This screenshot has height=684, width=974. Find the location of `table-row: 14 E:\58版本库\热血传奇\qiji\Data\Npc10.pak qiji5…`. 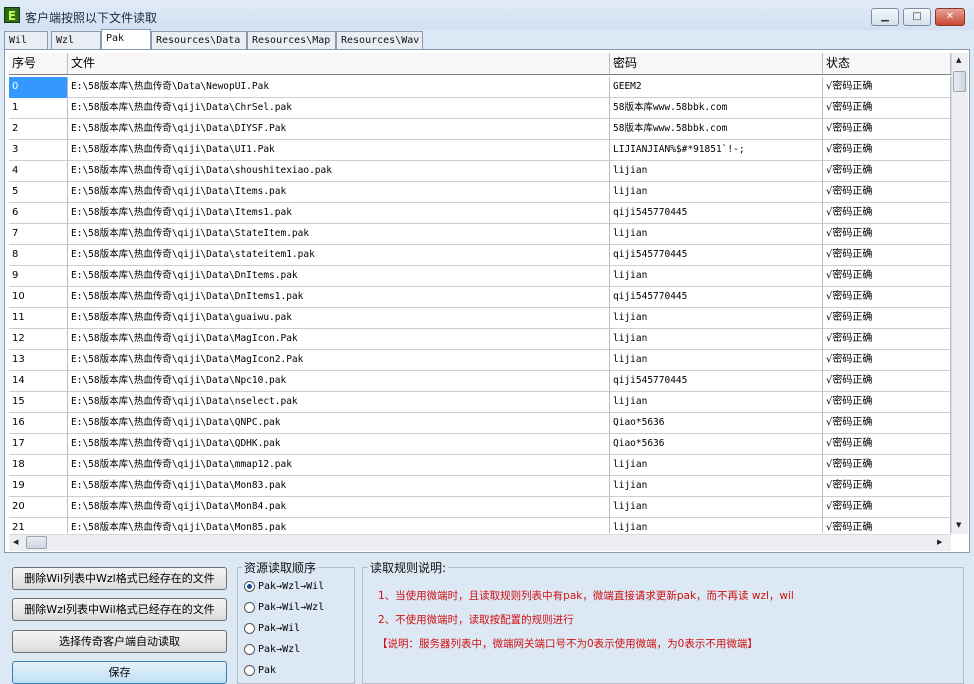

table-row: 14 E:\58版本库\热血传奇\qiji\Data\Npc10.pak qiji5… is located at coordinates (480, 381).